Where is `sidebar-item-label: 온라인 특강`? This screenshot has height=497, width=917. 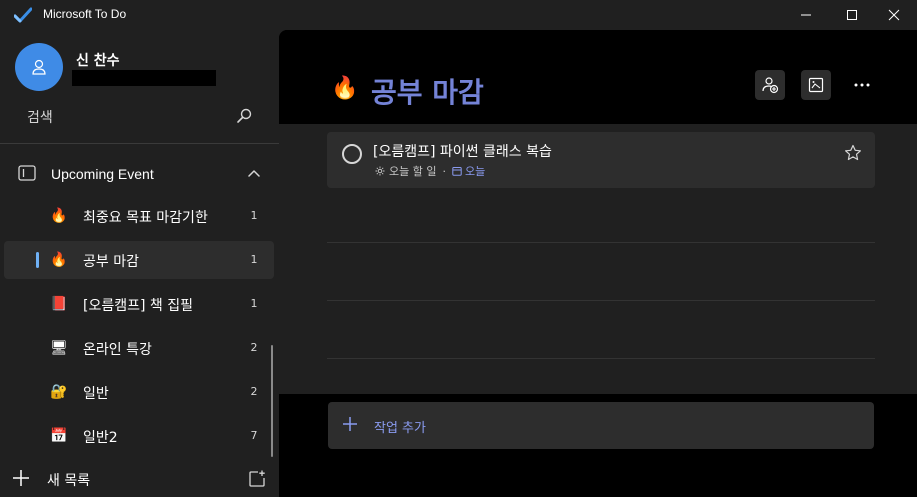 sidebar-item-label: 온라인 특강 is located at coordinates (117, 350).